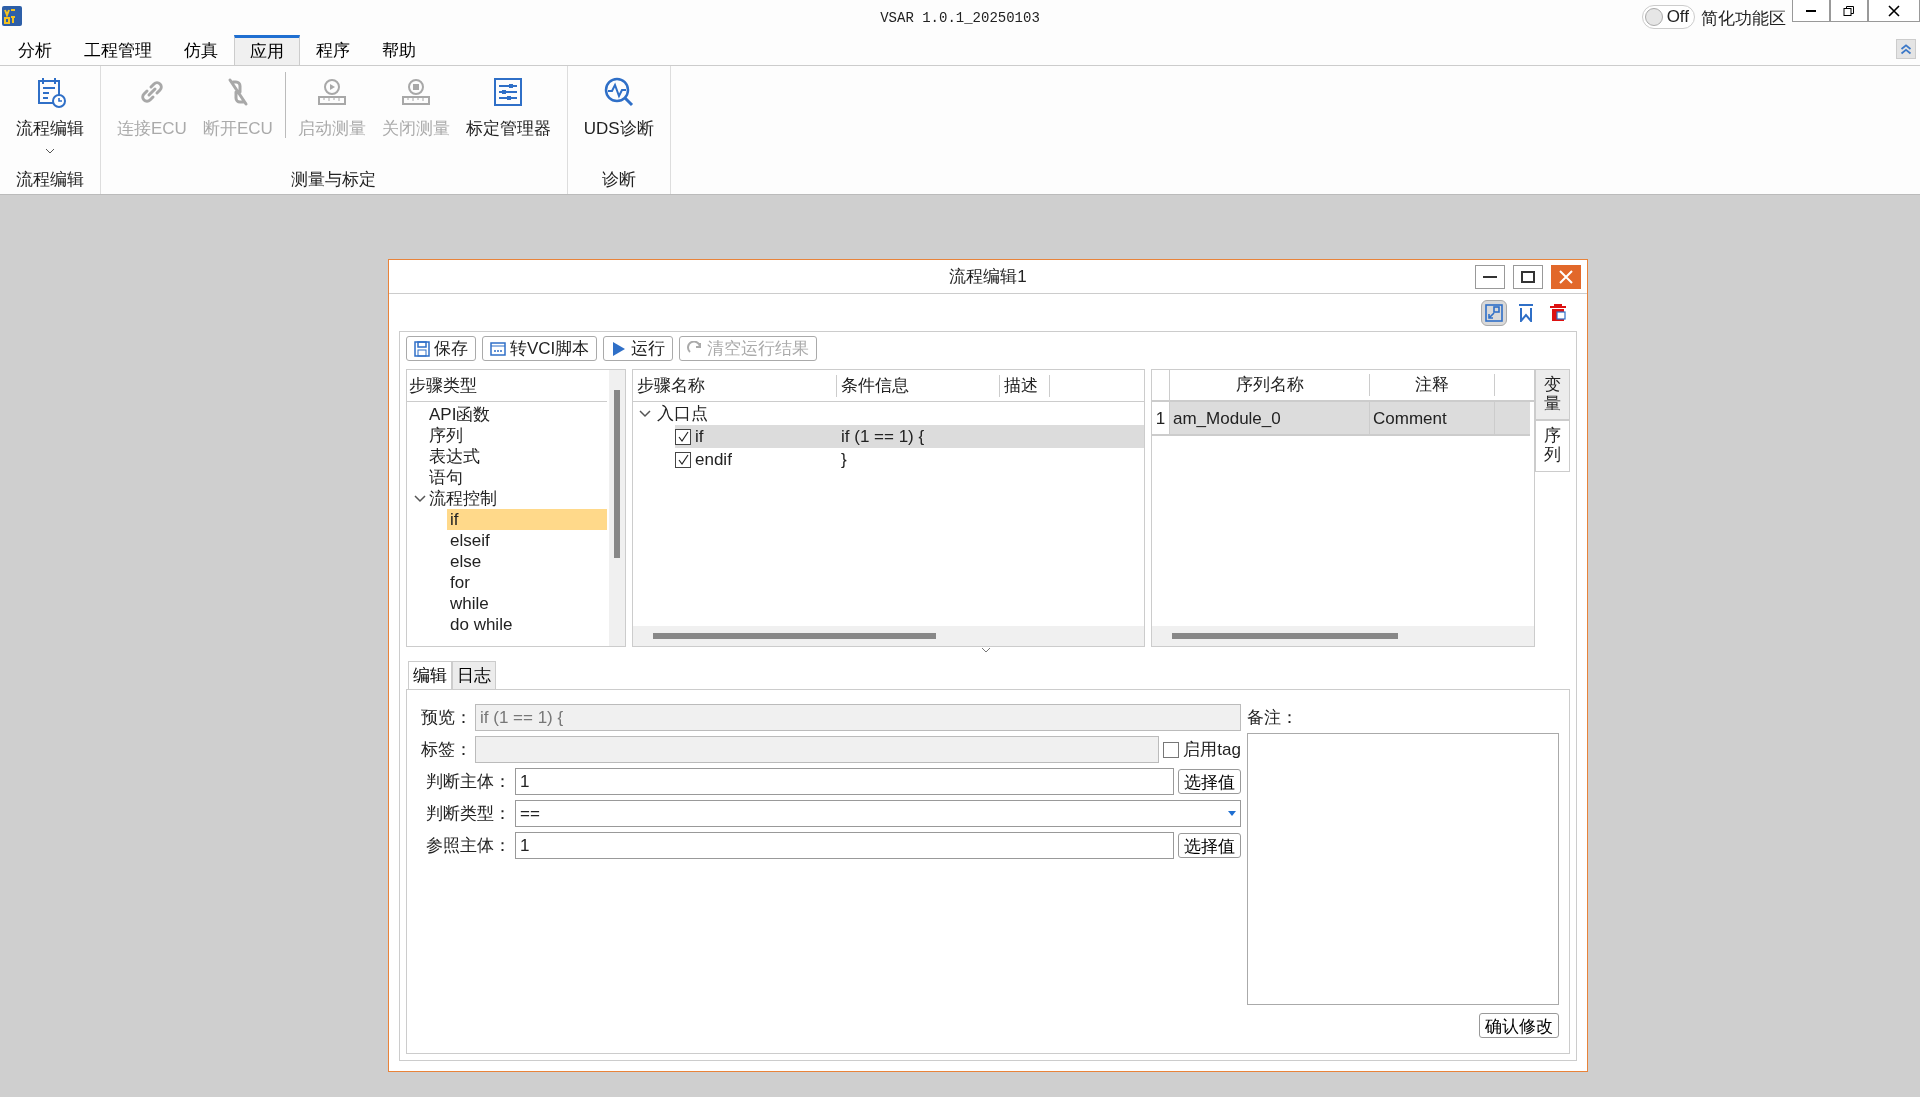 Image resolution: width=1920 pixels, height=1097 pixels. I want to click on restore-icon, so click(1849, 10).